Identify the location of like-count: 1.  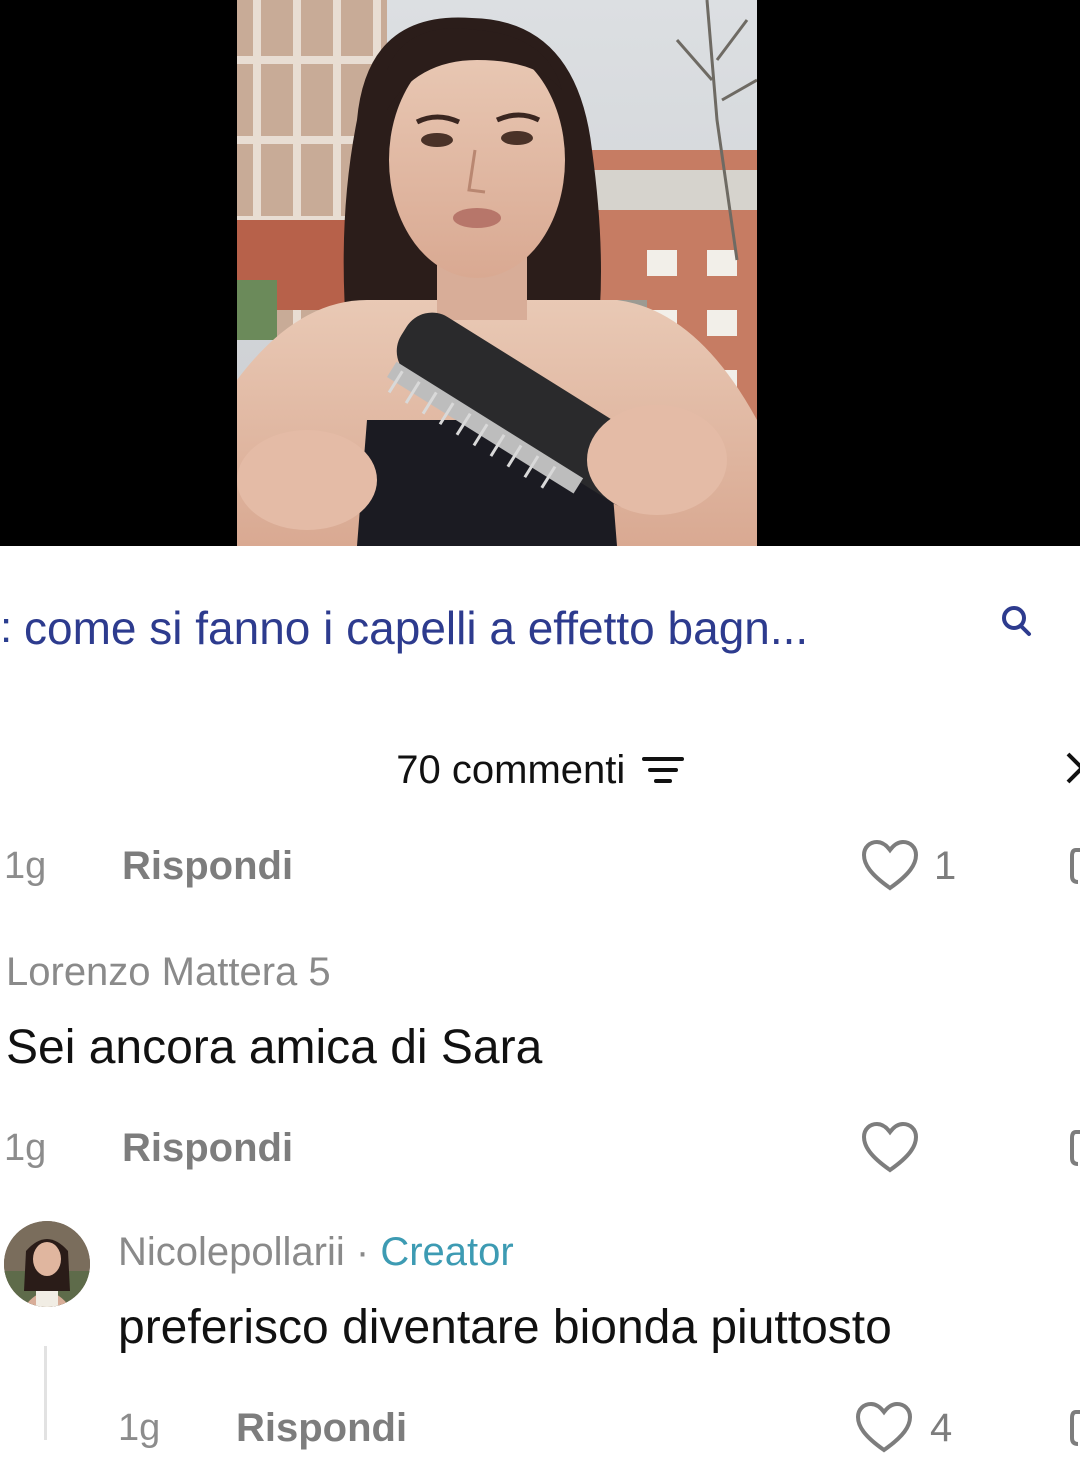
(945, 866).